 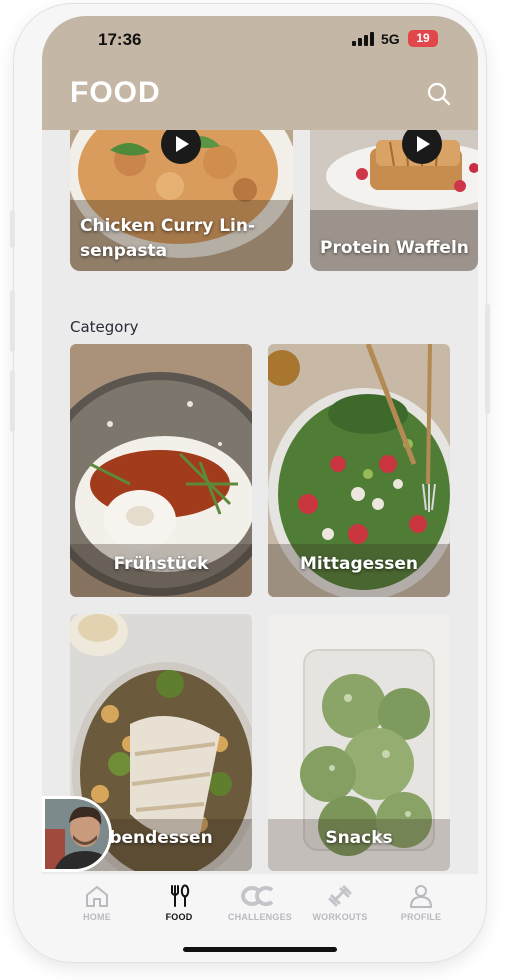 I want to click on tab-label: PROFILE, so click(x=421, y=917).